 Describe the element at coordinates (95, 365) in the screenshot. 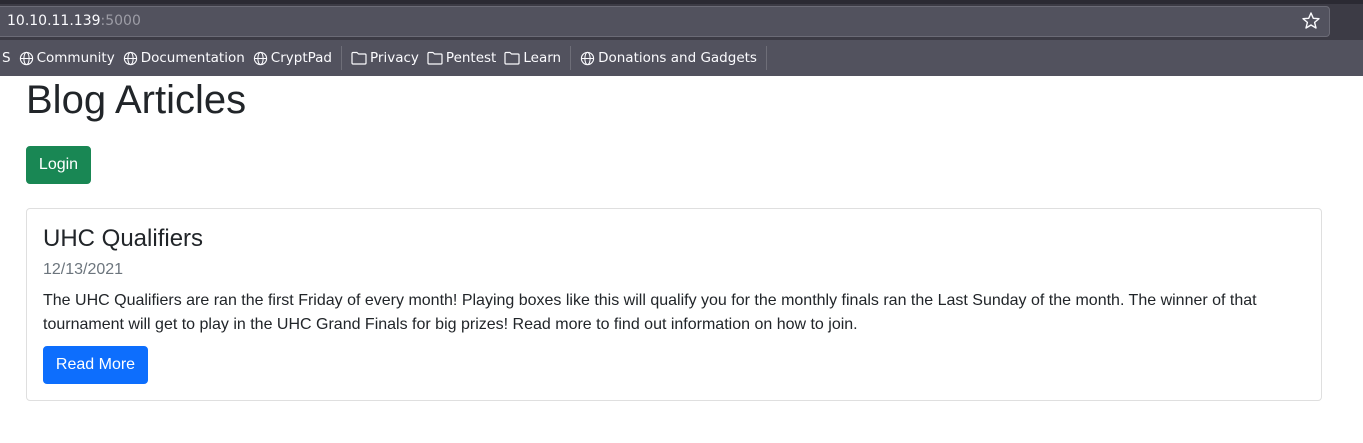

I see `read-more-button: Read More` at that location.